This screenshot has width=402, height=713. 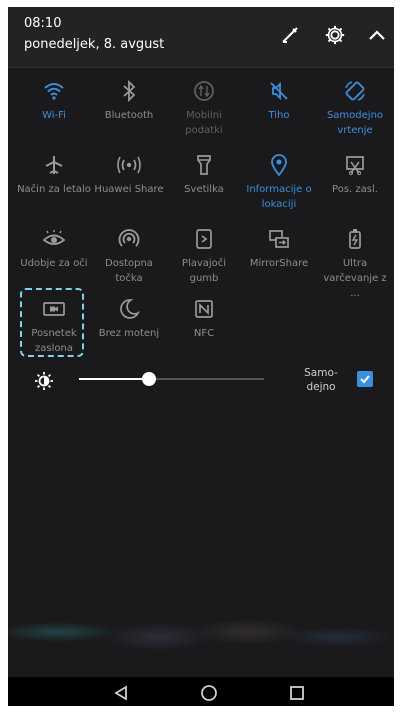 I want to click on tile-eye-comfort: Udobje za oči, so click(x=54, y=248).